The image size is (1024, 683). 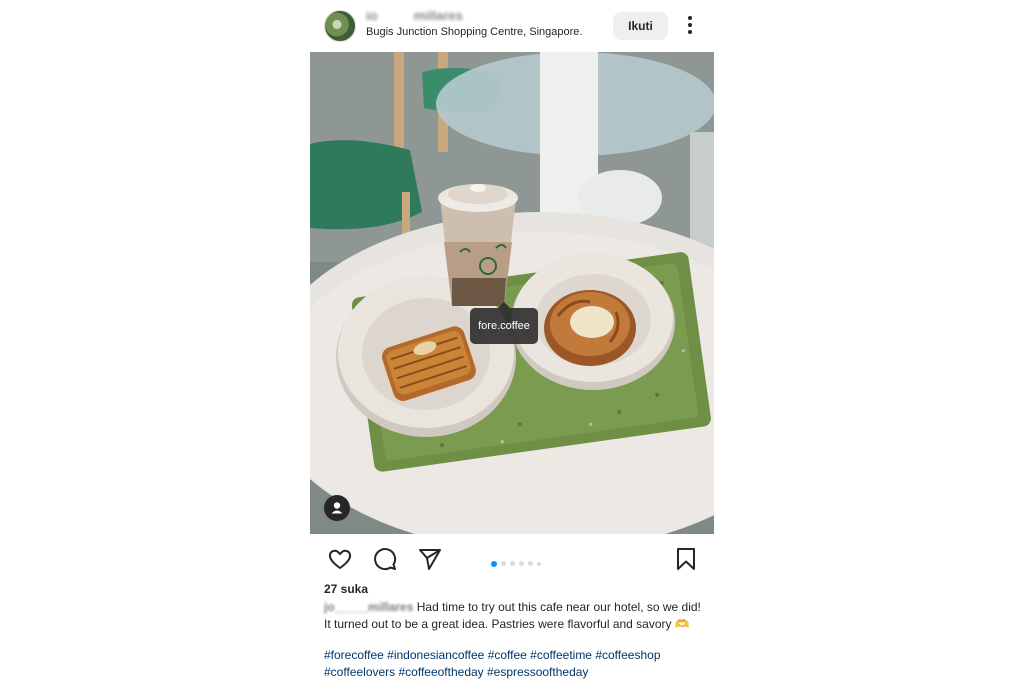 I want to click on person-icon, so click(x=337, y=508).